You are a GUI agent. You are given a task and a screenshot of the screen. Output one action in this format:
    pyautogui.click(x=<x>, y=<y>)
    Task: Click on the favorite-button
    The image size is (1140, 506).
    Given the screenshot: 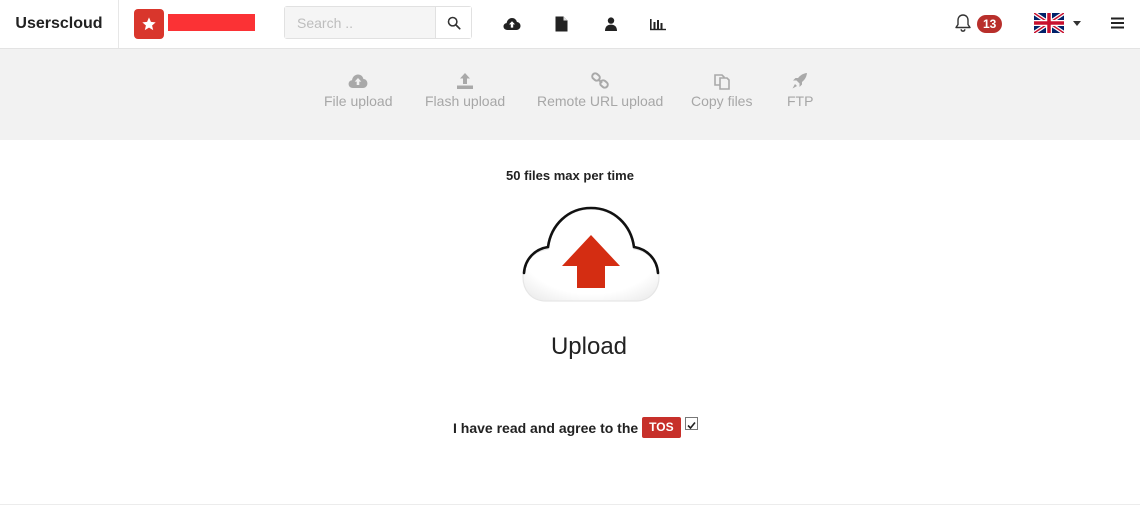 What is the action you would take?
    pyautogui.click(x=149, y=24)
    